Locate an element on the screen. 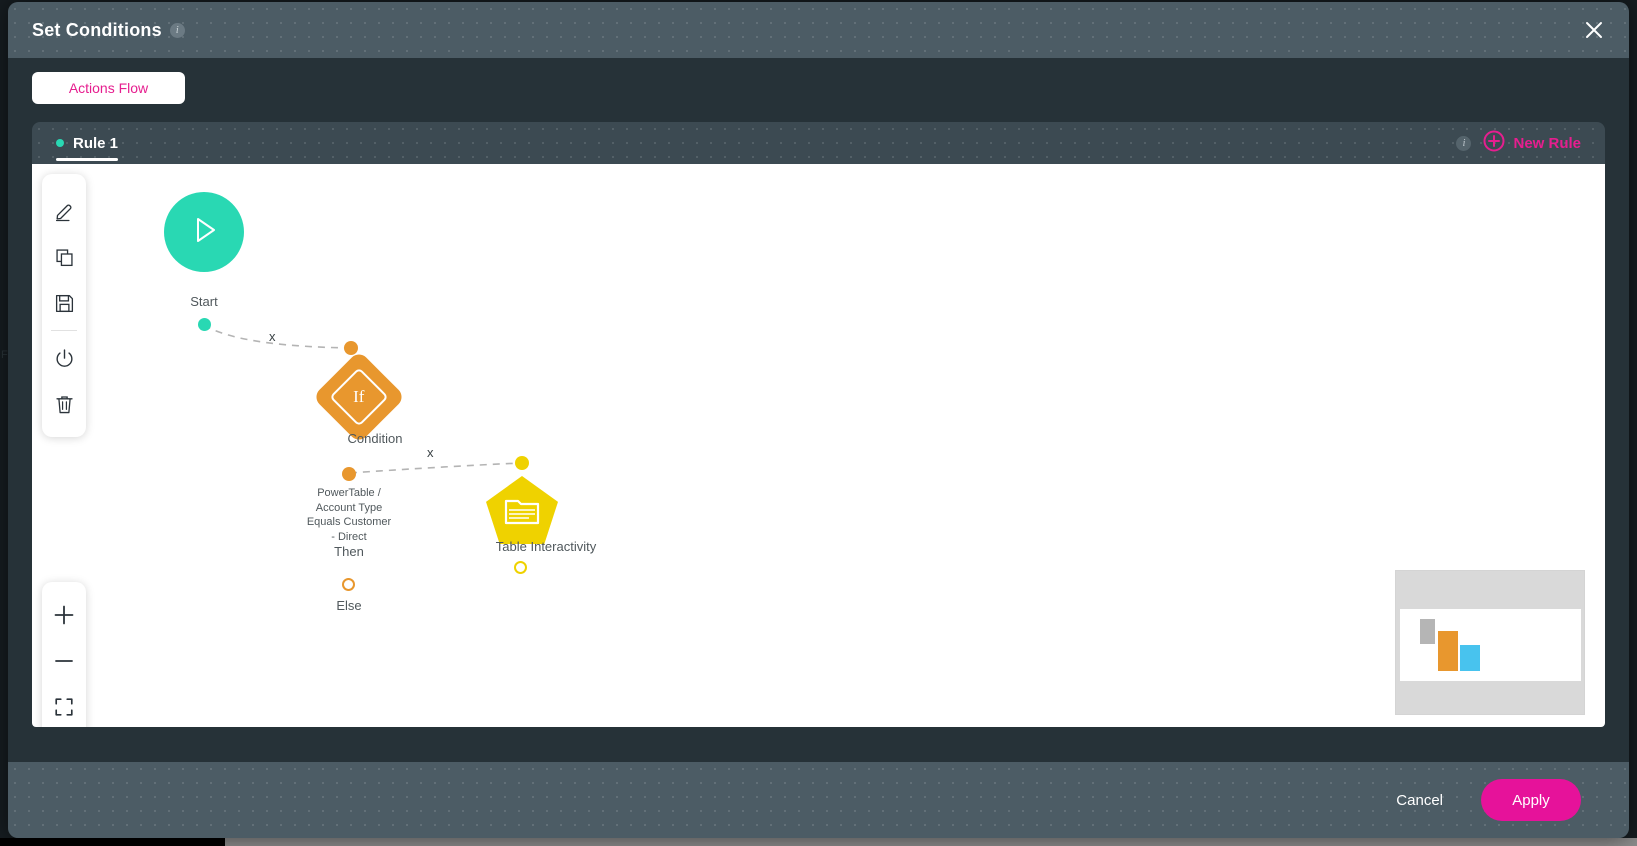 The image size is (1637, 846). minimap is located at coordinates (1490, 642).